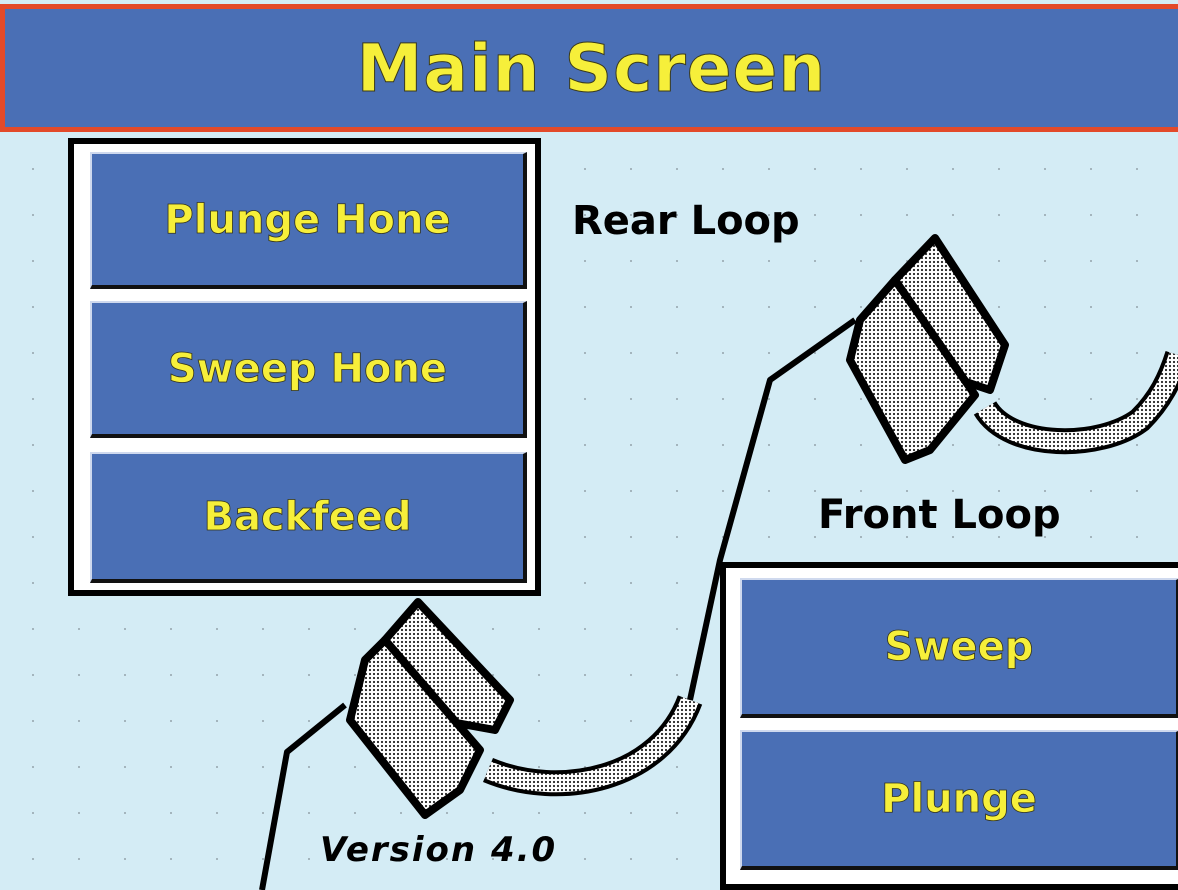 The height and width of the screenshot is (890, 1178). What do you see at coordinates (927, 349) in the screenshot?
I see `front-loop-hone-block` at bounding box center [927, 349].